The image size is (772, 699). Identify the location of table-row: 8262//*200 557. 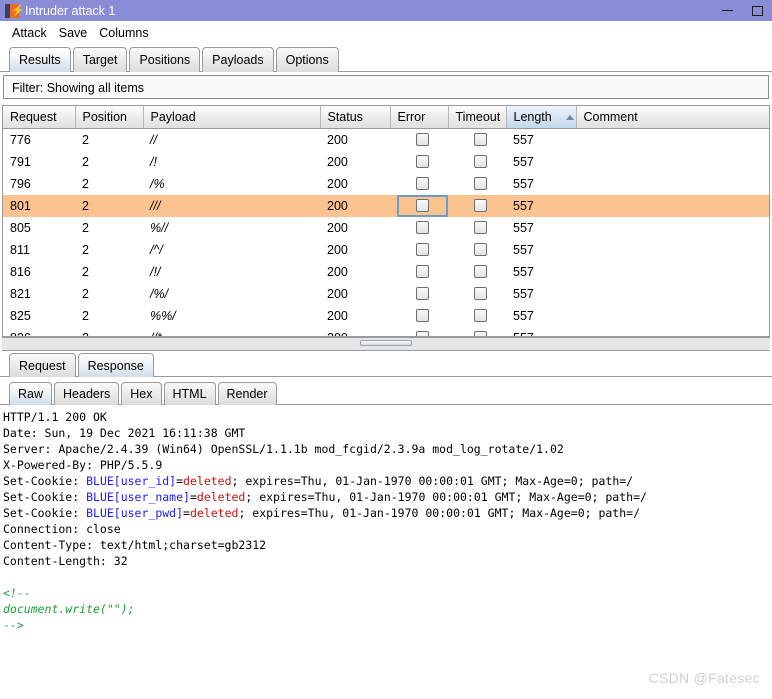
(386, 331).